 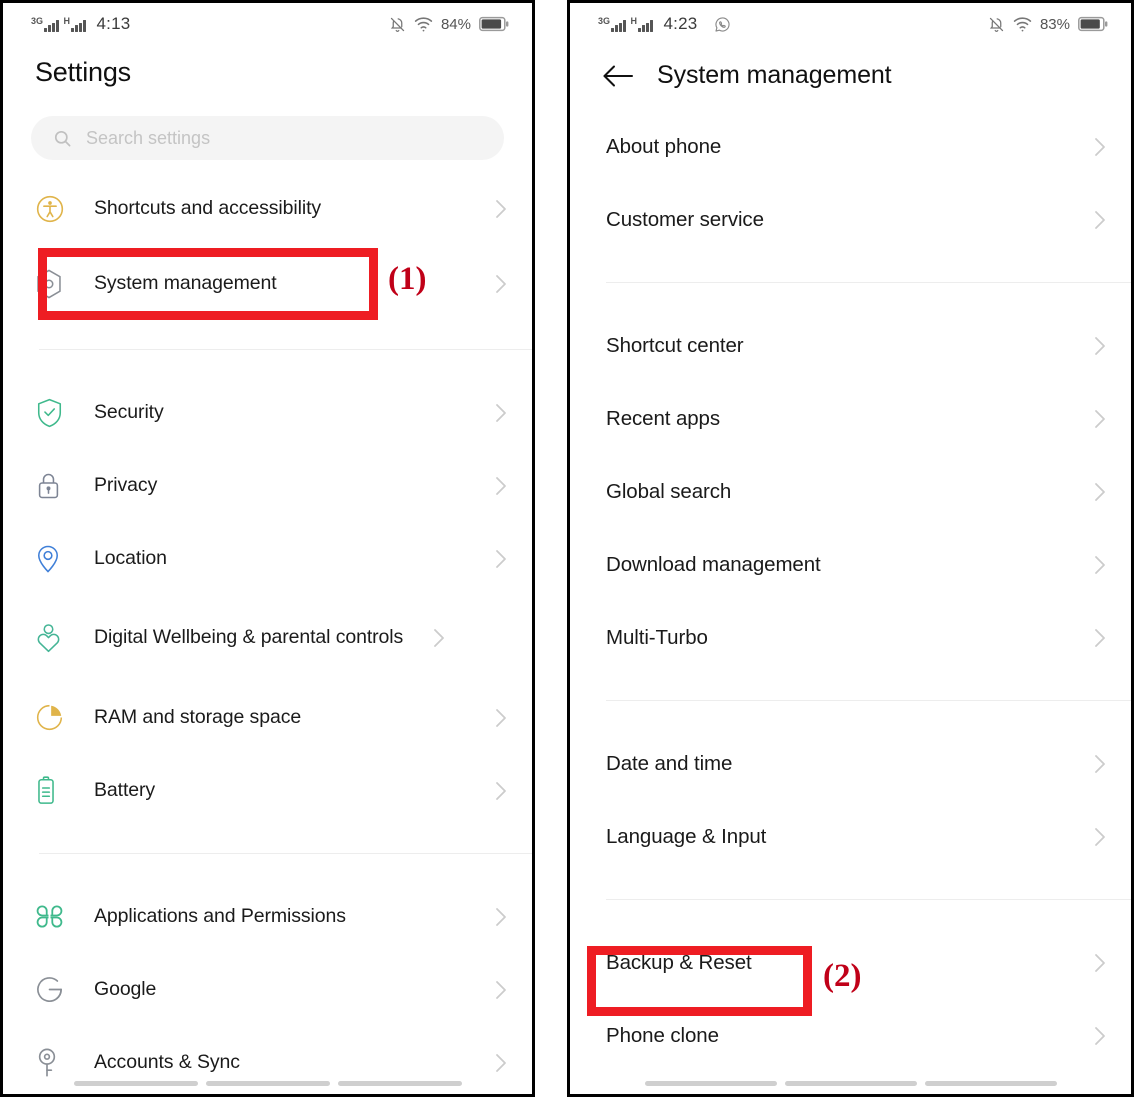 What do you see at coordinates (675, 345) in the screenshot?
I see `list-item-label: Shortcut center` at bounding box center [675, 345].